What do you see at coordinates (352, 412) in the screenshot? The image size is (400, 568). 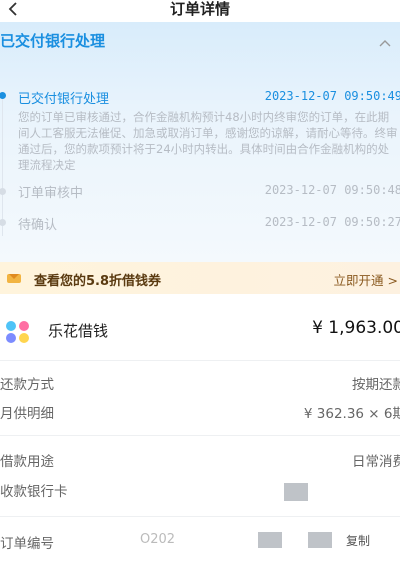 I see `monthly-detail-value: ¥ 362.36 × 6期` at bounding box center [352, 412].